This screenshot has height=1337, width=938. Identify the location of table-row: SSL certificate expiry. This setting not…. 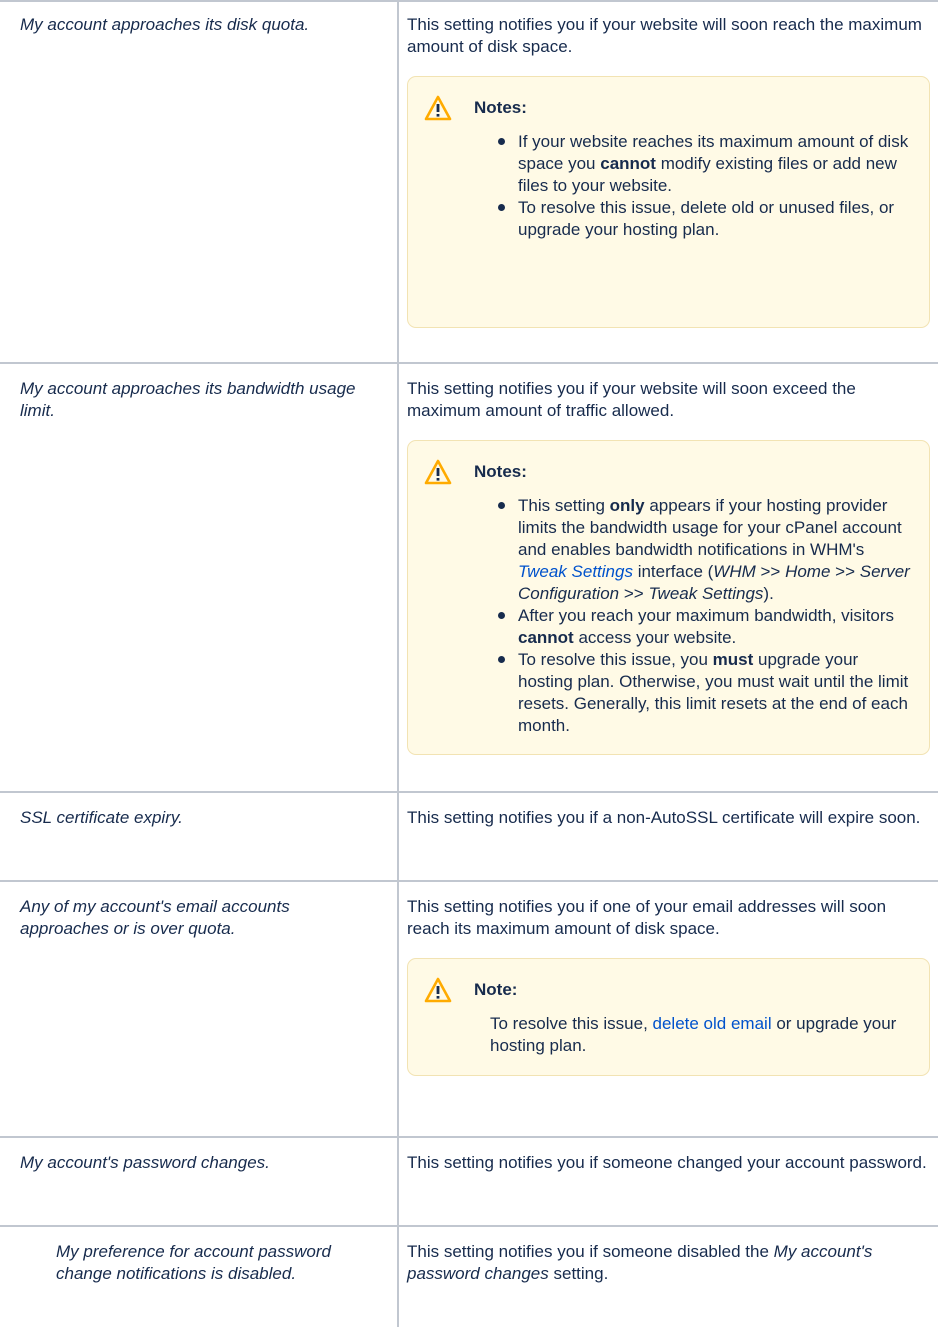
(469, 837).